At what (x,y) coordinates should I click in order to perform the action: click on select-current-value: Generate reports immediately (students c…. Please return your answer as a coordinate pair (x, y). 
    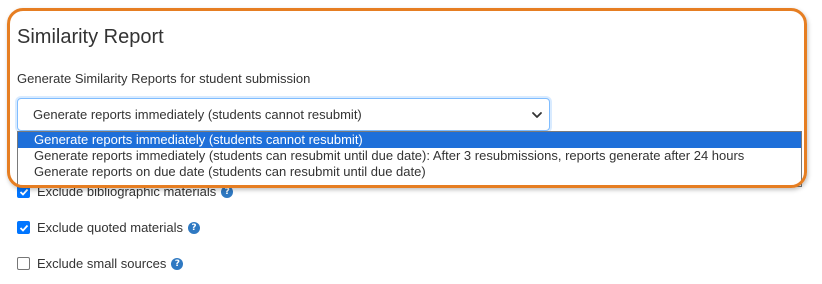
    Looking at the image, I should click on (197, 114).